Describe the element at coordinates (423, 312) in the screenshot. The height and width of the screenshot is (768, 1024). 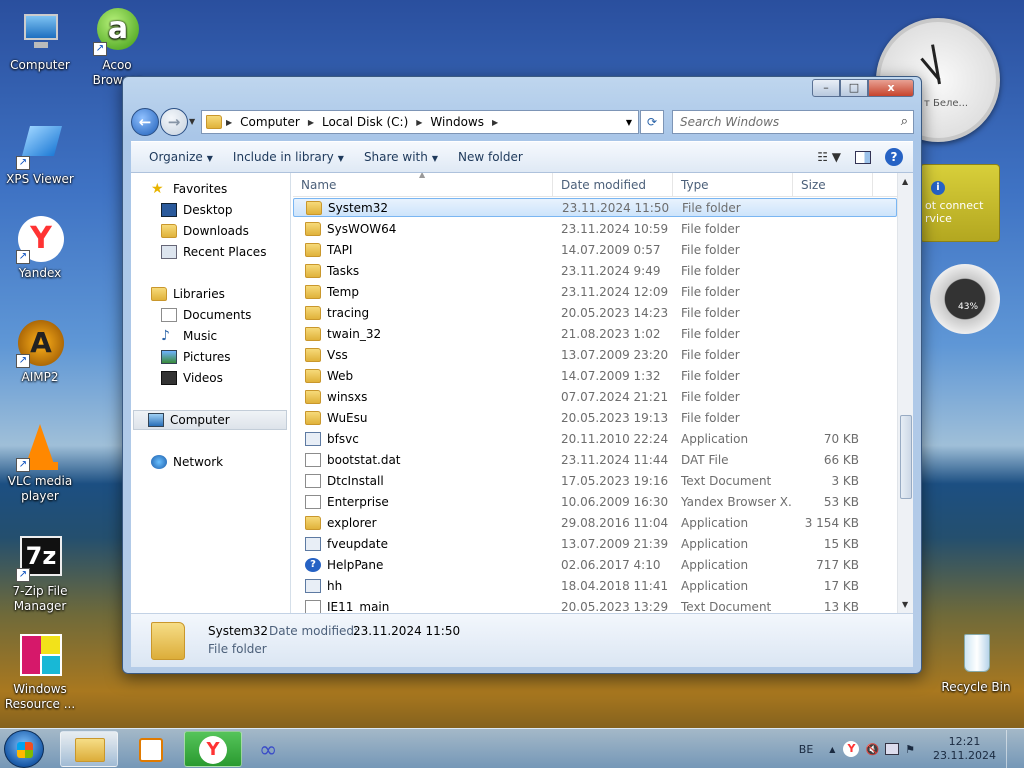
I see `file-name-cell: tracing` at that location.